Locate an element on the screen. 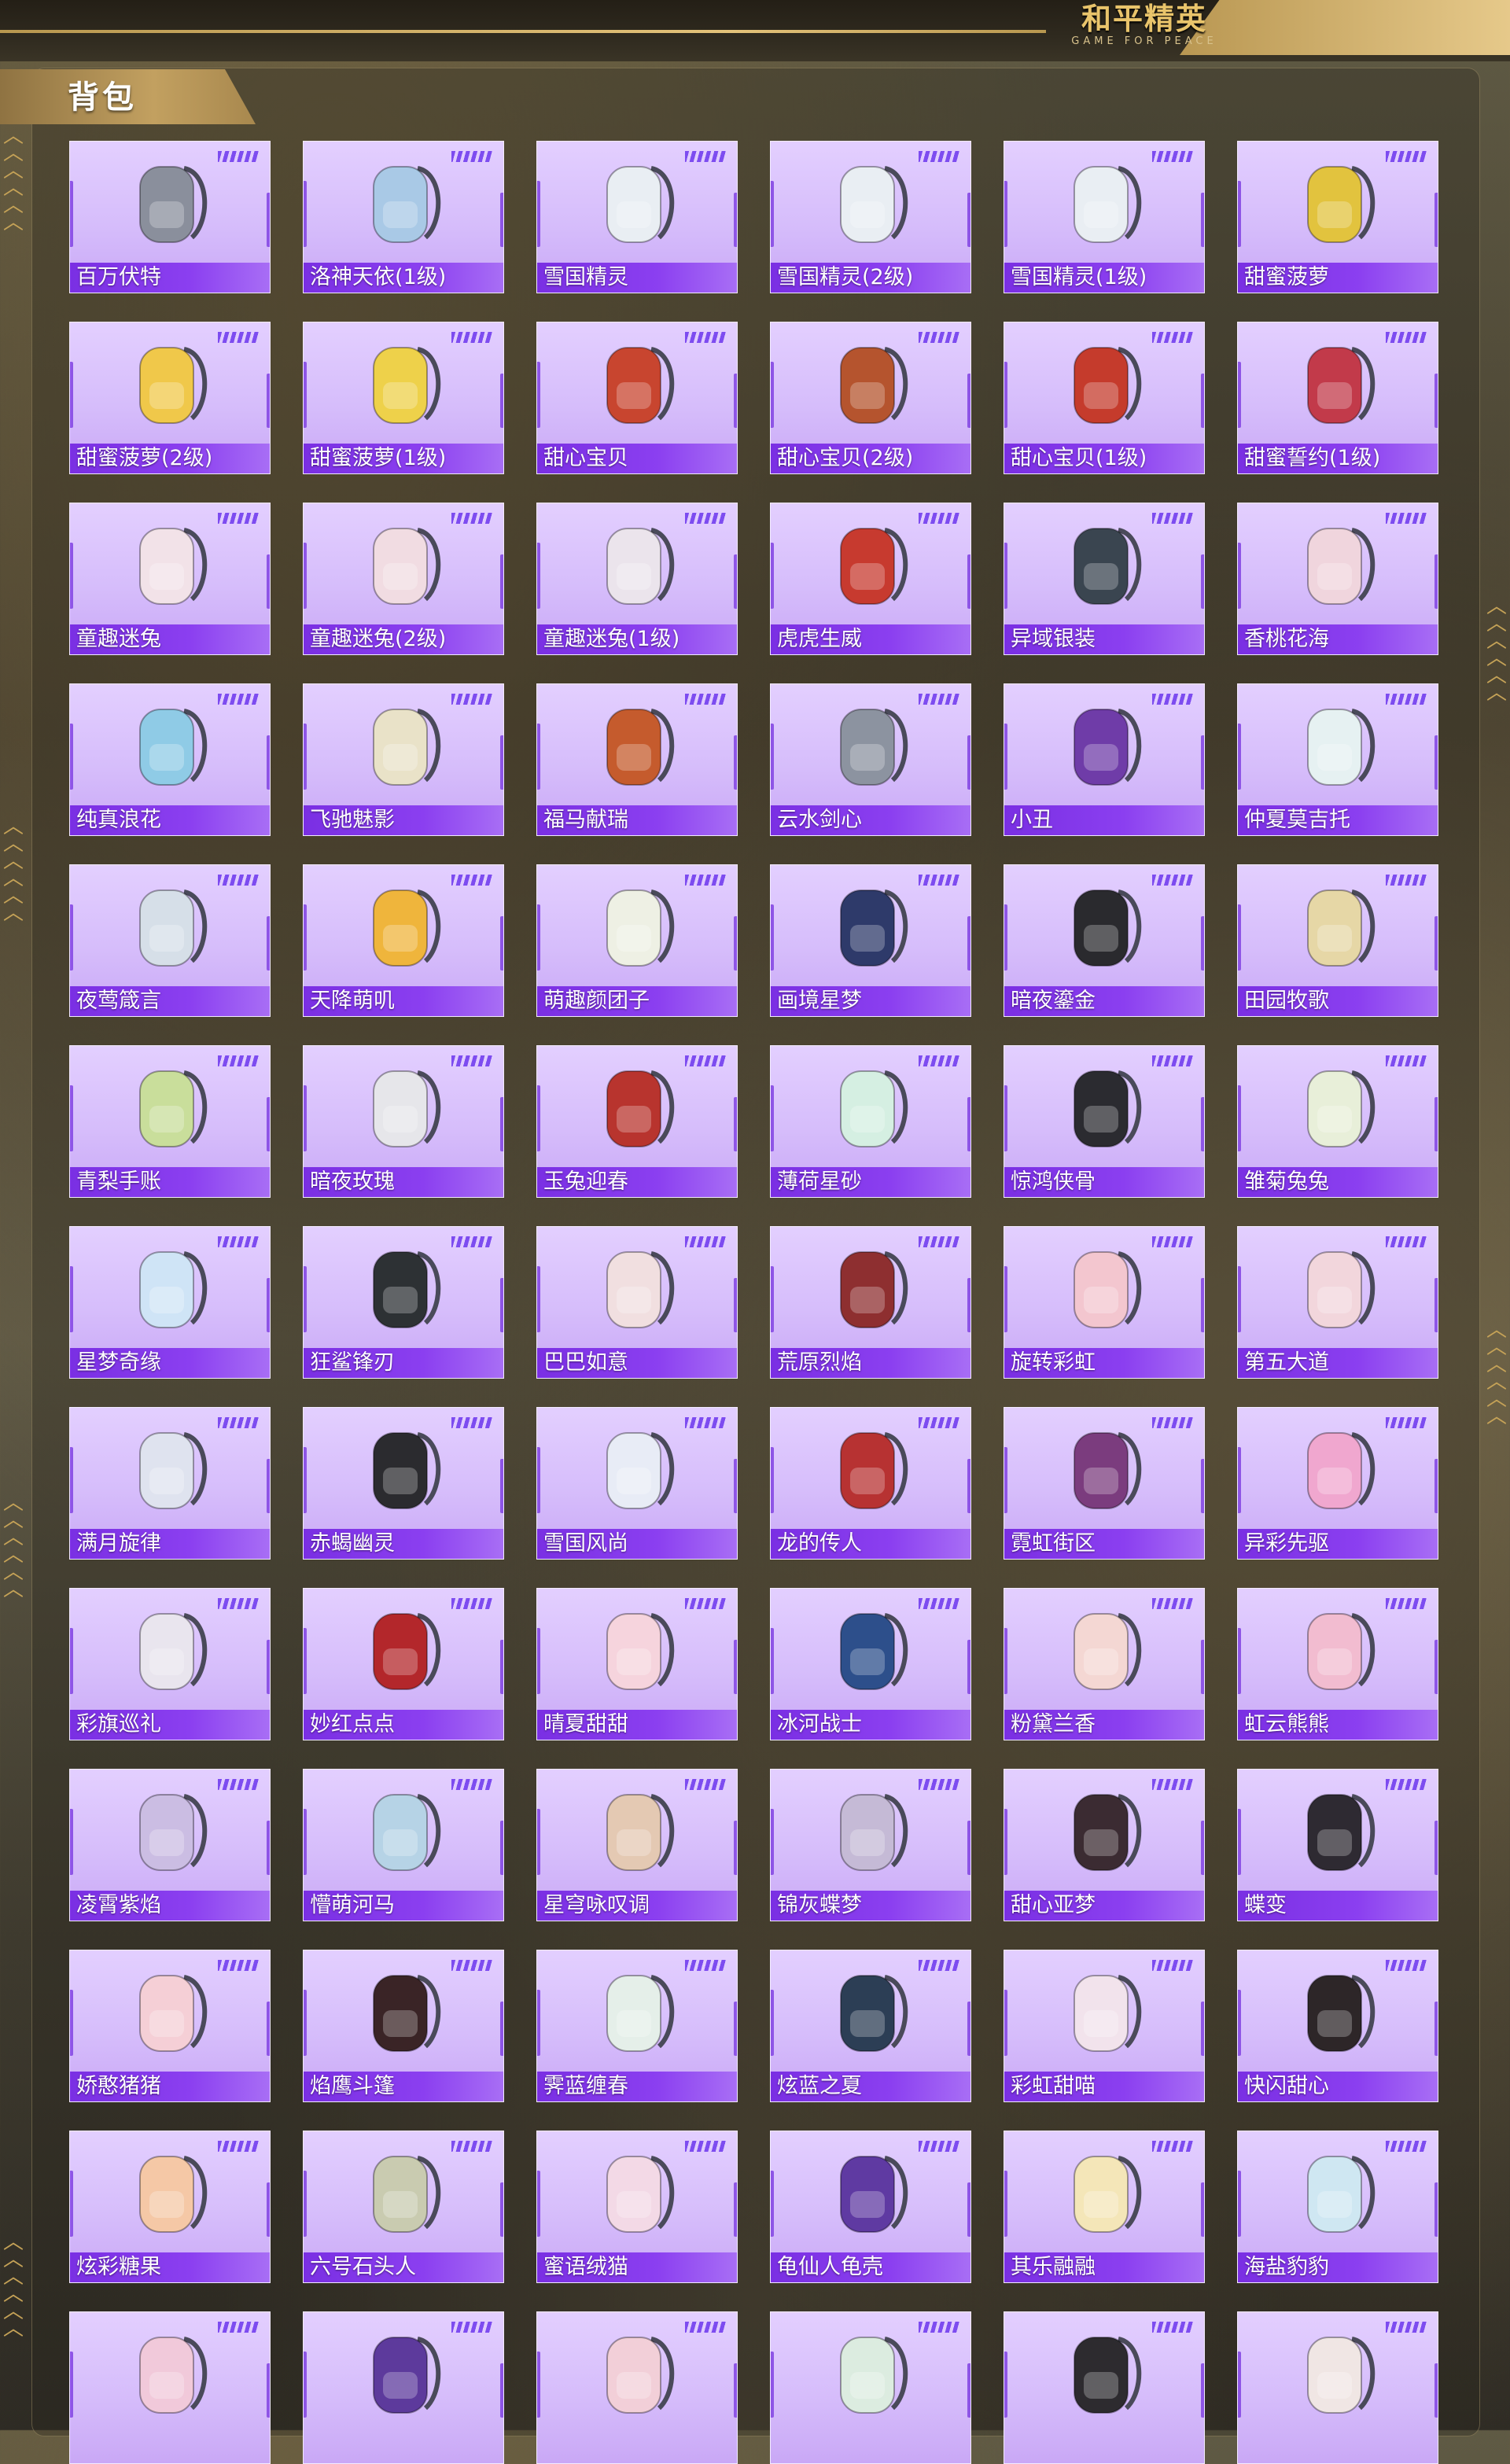 The width and height of the screenshot is (1510, 2464). backpack-card: 霓虹街区 is located at coordinates (1105, 1483).